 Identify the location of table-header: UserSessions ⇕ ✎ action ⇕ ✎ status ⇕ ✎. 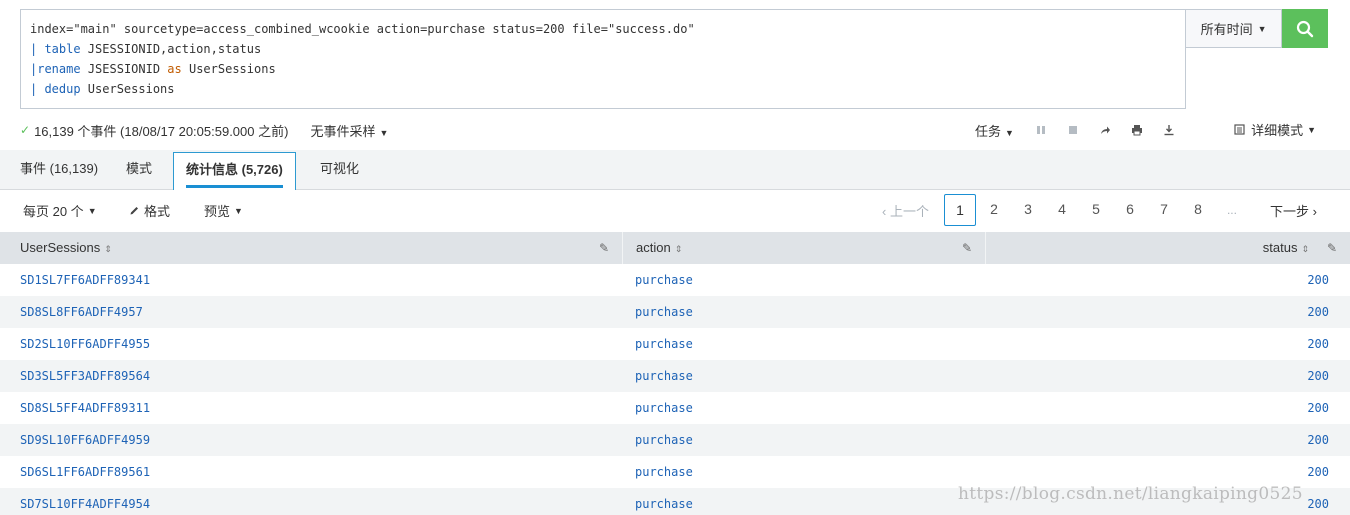
(675, 248).